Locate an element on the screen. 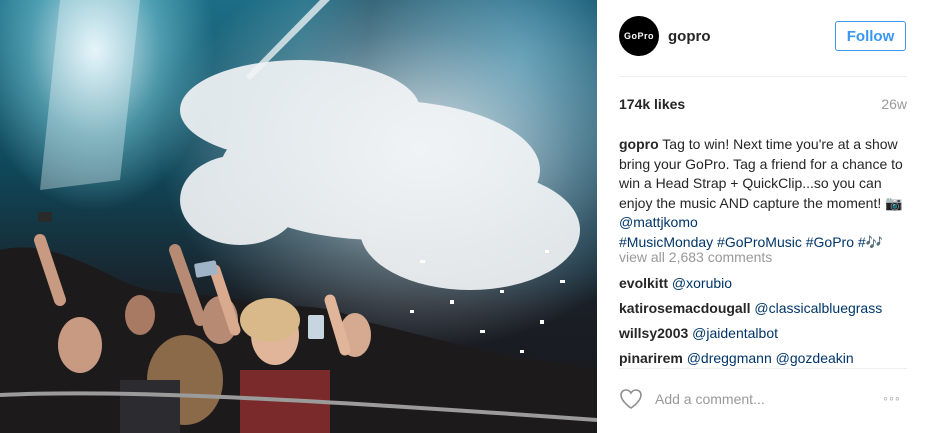 This screenshot has width=934, height=433. comment-username: willsy2003 is located at coordinates (653, 333).